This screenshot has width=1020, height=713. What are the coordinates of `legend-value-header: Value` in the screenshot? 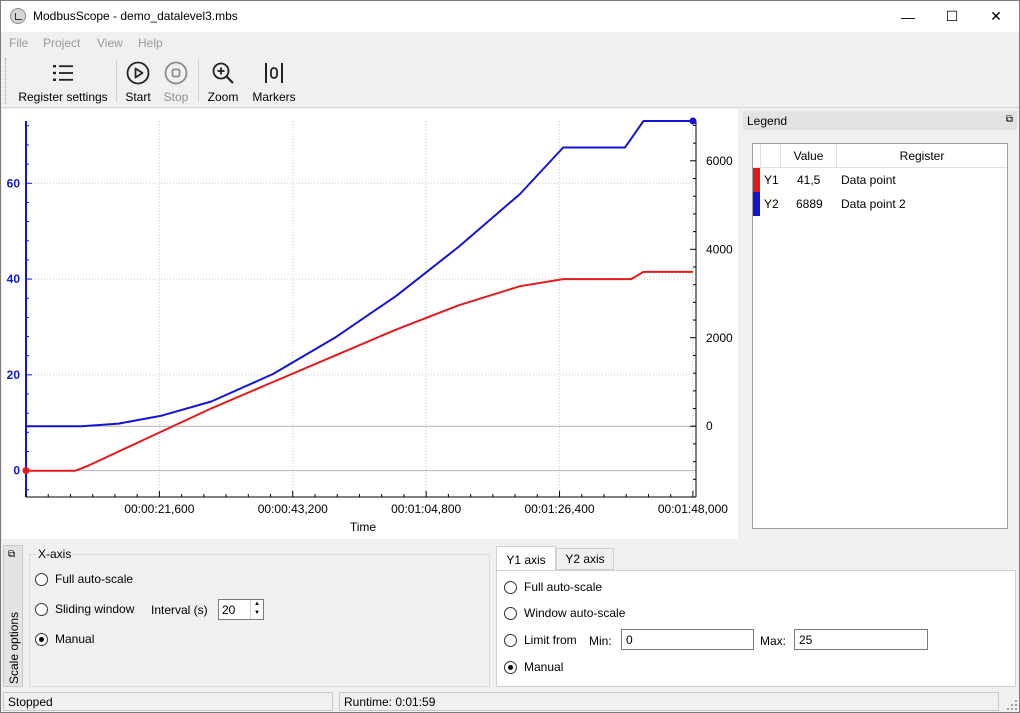 It's located at (809, 156).